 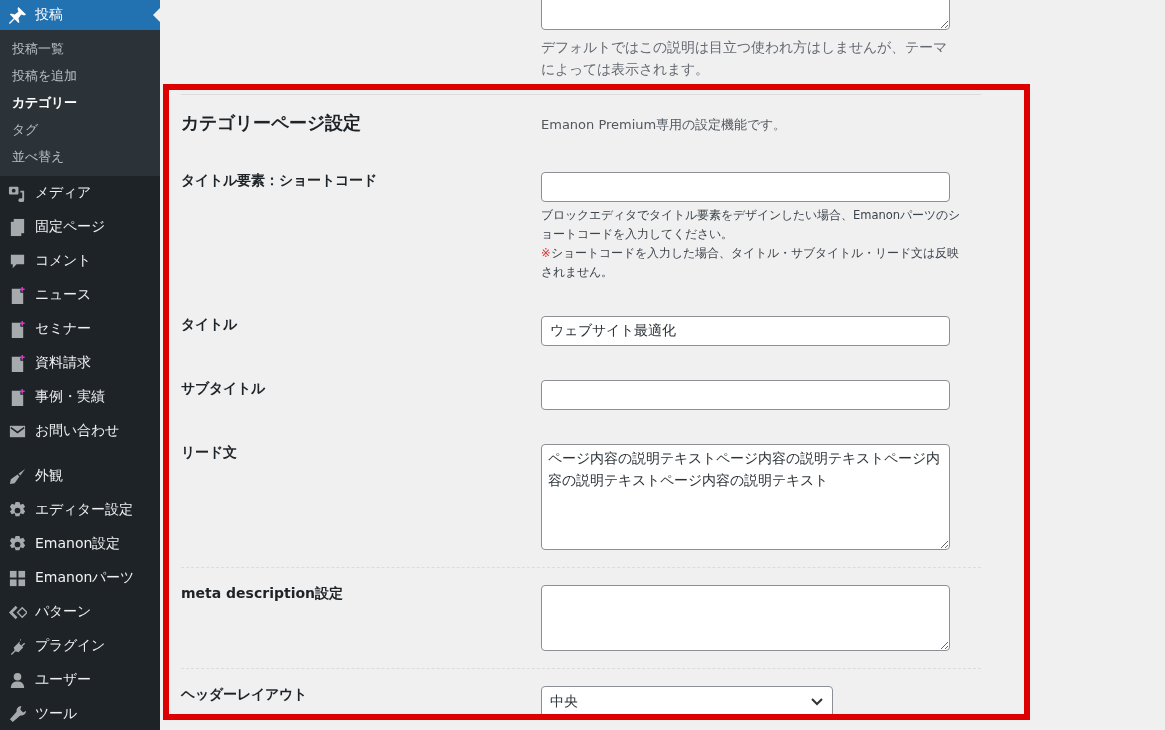 I want to click on help-text: ブロックエディタでタイトル要素をデザインしたい場合、Emanonパーツのショートコードを入力してください。, so click(x=751, y=225).